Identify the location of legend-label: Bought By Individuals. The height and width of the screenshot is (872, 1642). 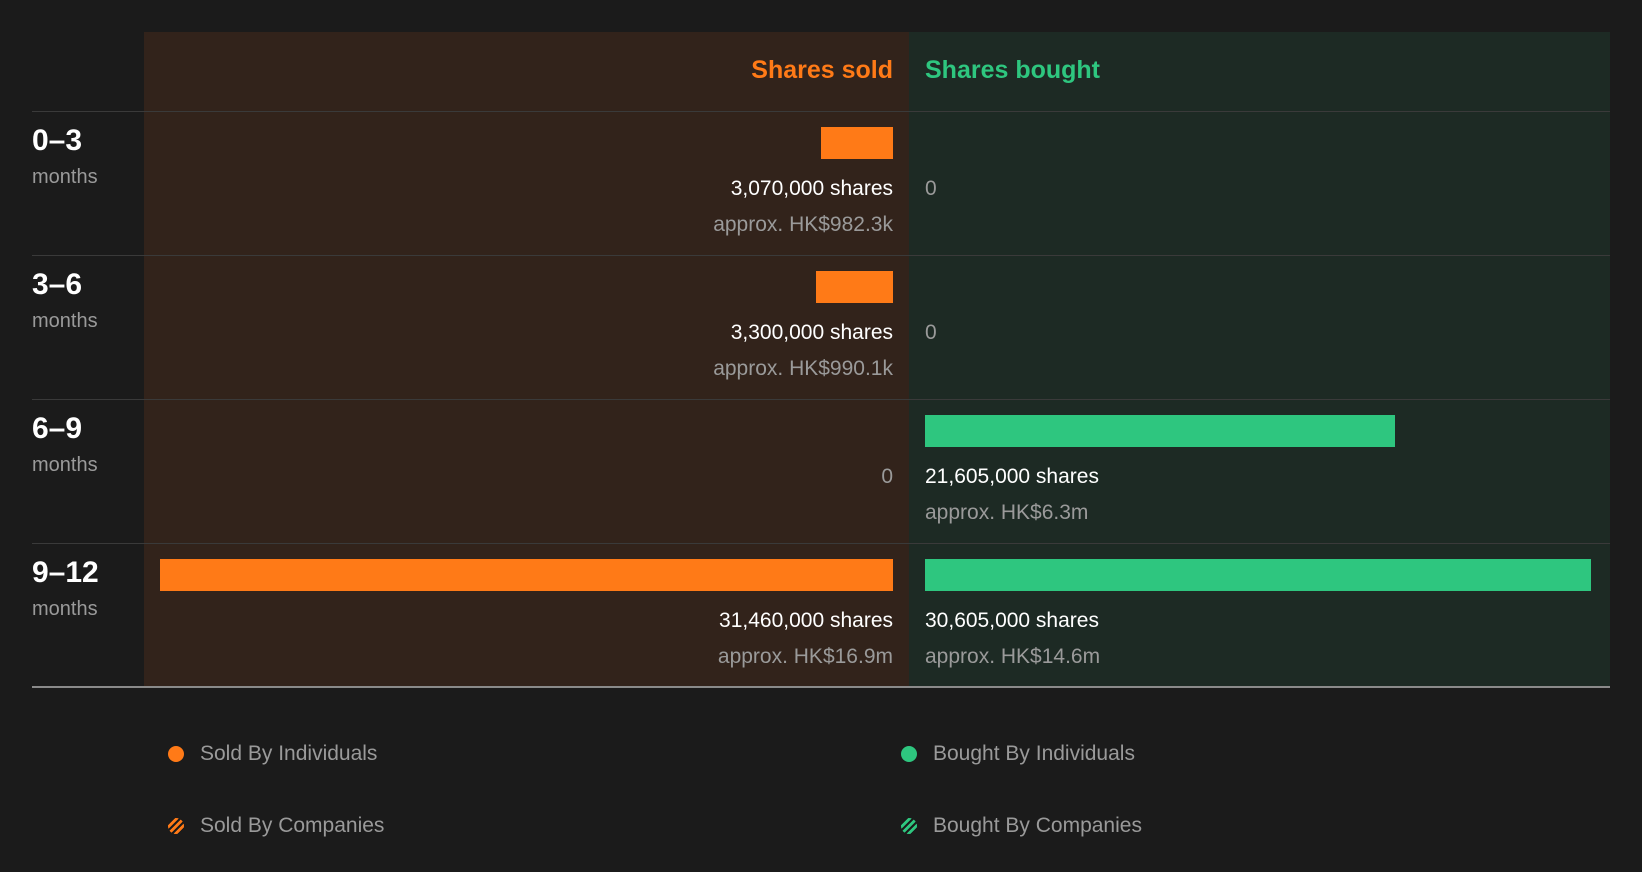
(1034, 753).